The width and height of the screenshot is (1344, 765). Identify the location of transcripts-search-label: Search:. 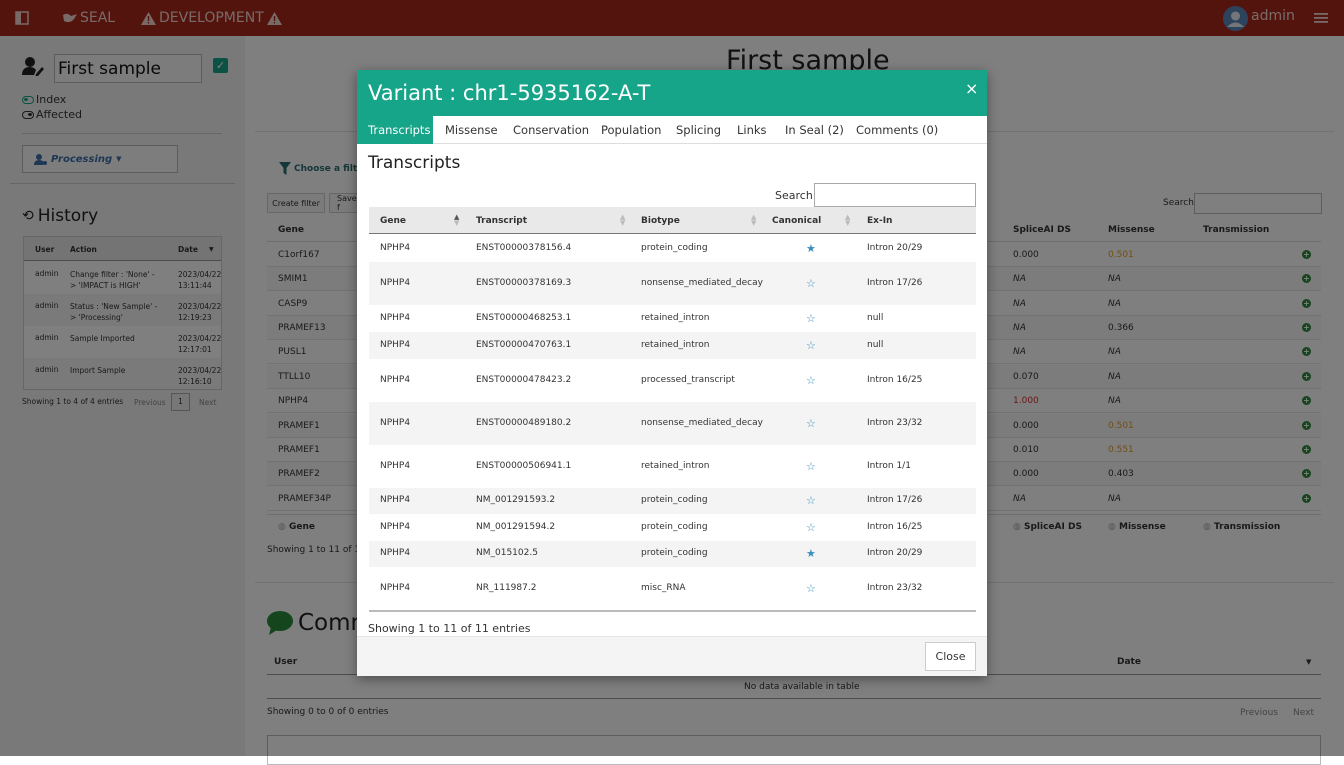
(796, 195).